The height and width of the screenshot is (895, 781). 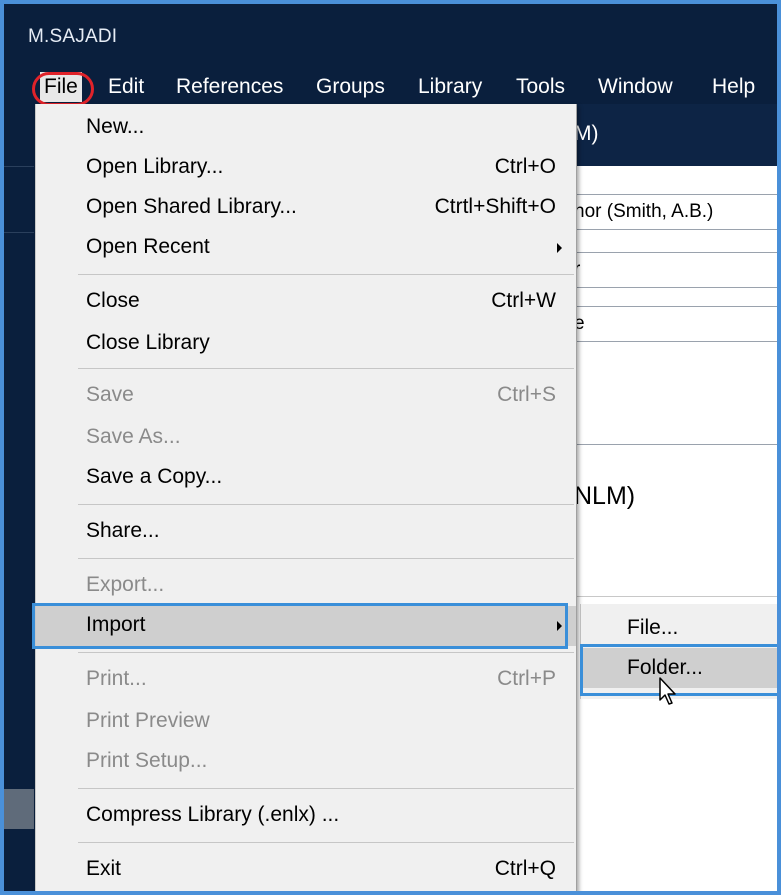 What do you see at coordinates (300, 626) in the screenshot?
I see `import-highlight-frame` at bounding box center [300, 626].